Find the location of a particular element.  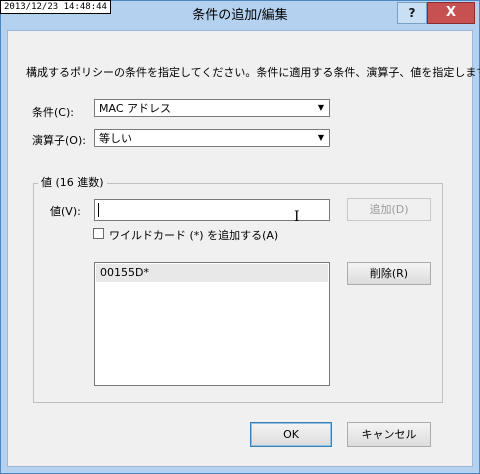

delete-button: 削除(R) is located at coordinates (389, 273).